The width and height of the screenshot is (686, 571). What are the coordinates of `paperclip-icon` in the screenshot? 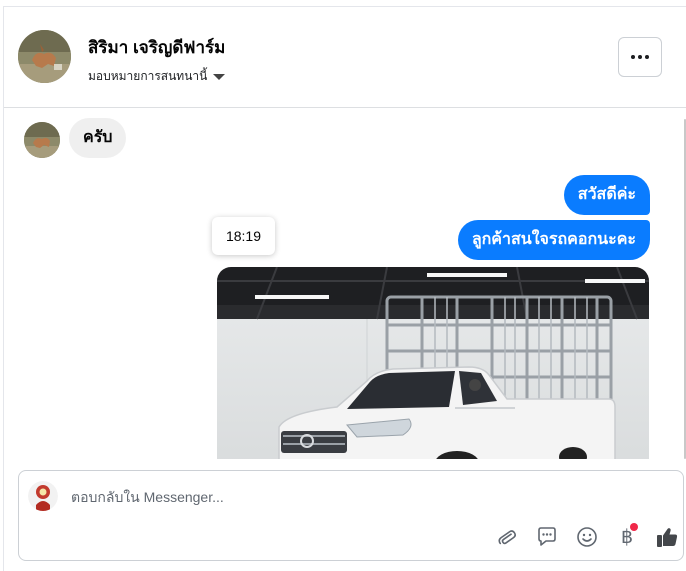 It's located at (507, 537).